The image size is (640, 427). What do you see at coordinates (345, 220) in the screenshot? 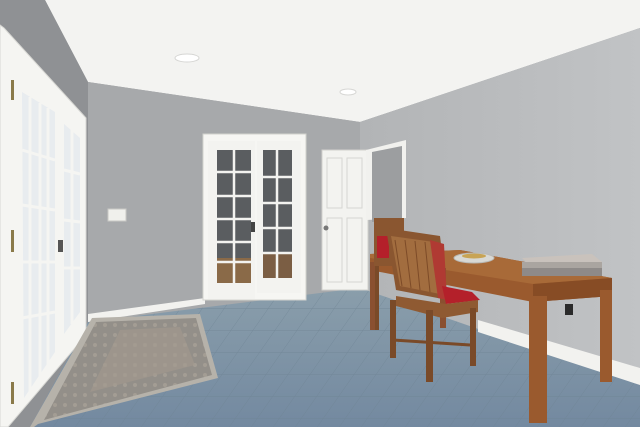
I see `panel-door` at bounding box center [345, 220].